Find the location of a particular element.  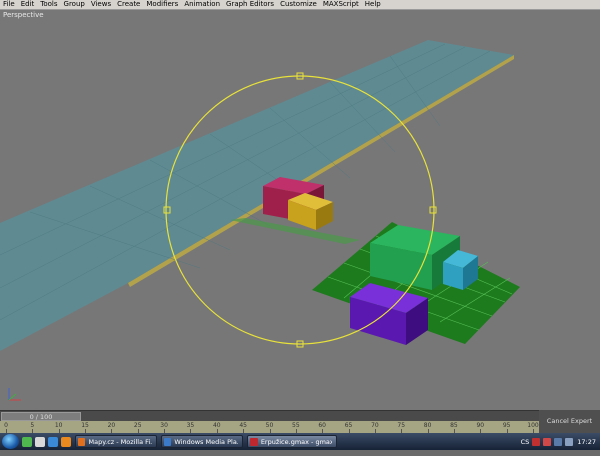

timeline-tick-label: 100 is located at coordinates (533, 425).